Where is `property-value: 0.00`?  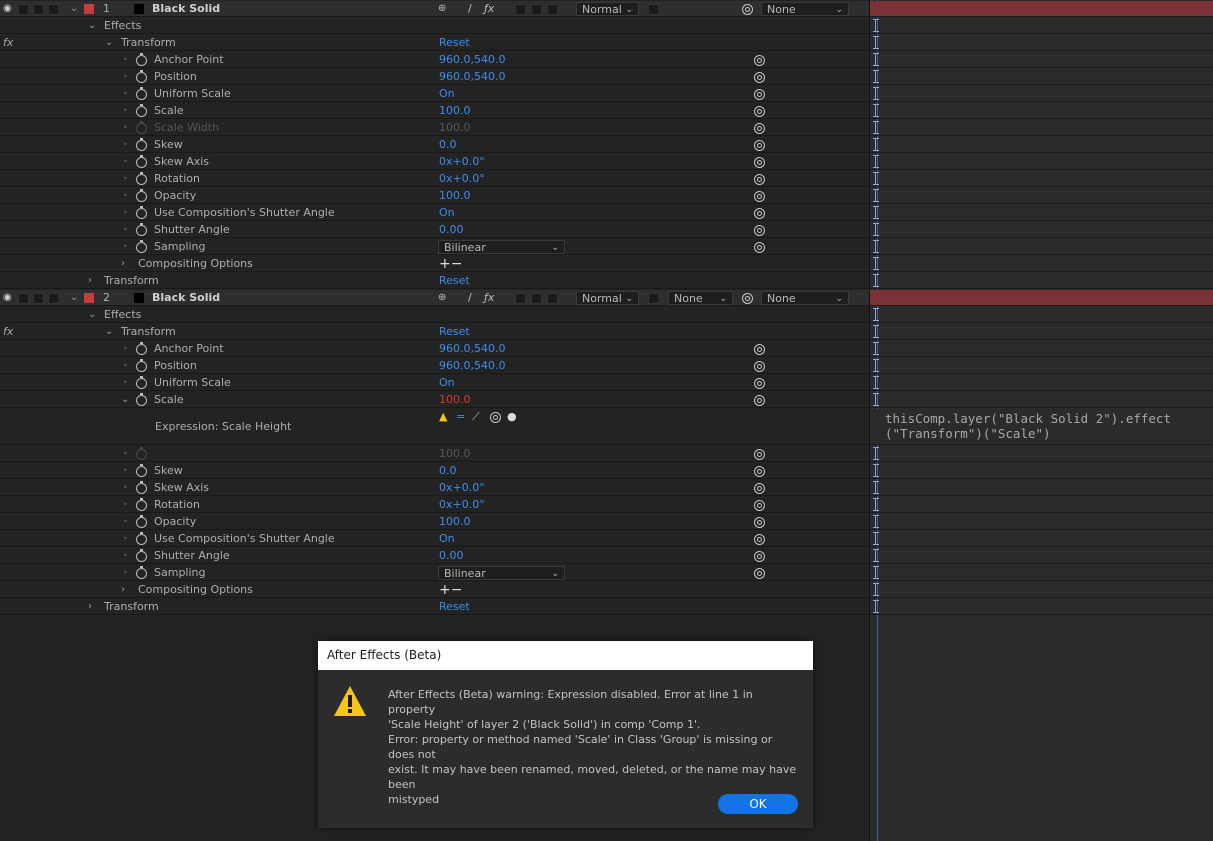 property-value: 0.00 is located at coordinates (451, 556).